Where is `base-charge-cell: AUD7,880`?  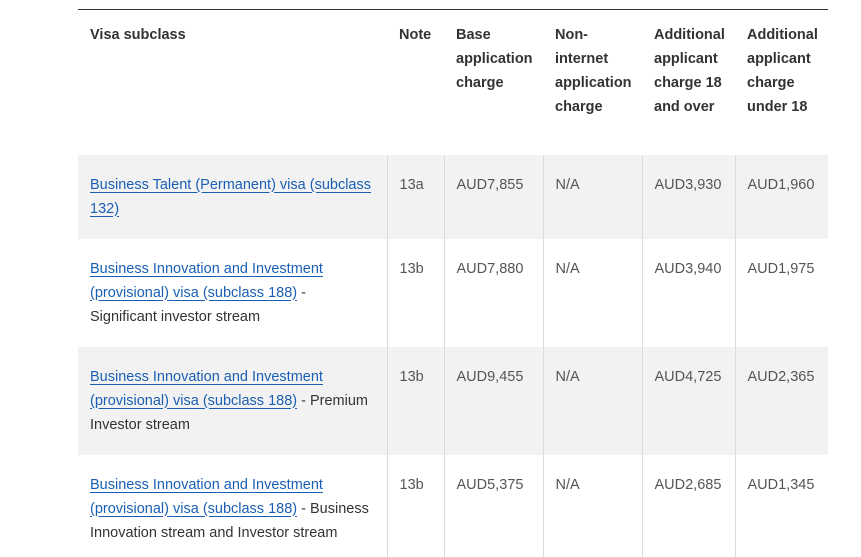
base-charge-cell: AUD7,880 is located at coordinates (493, 292).